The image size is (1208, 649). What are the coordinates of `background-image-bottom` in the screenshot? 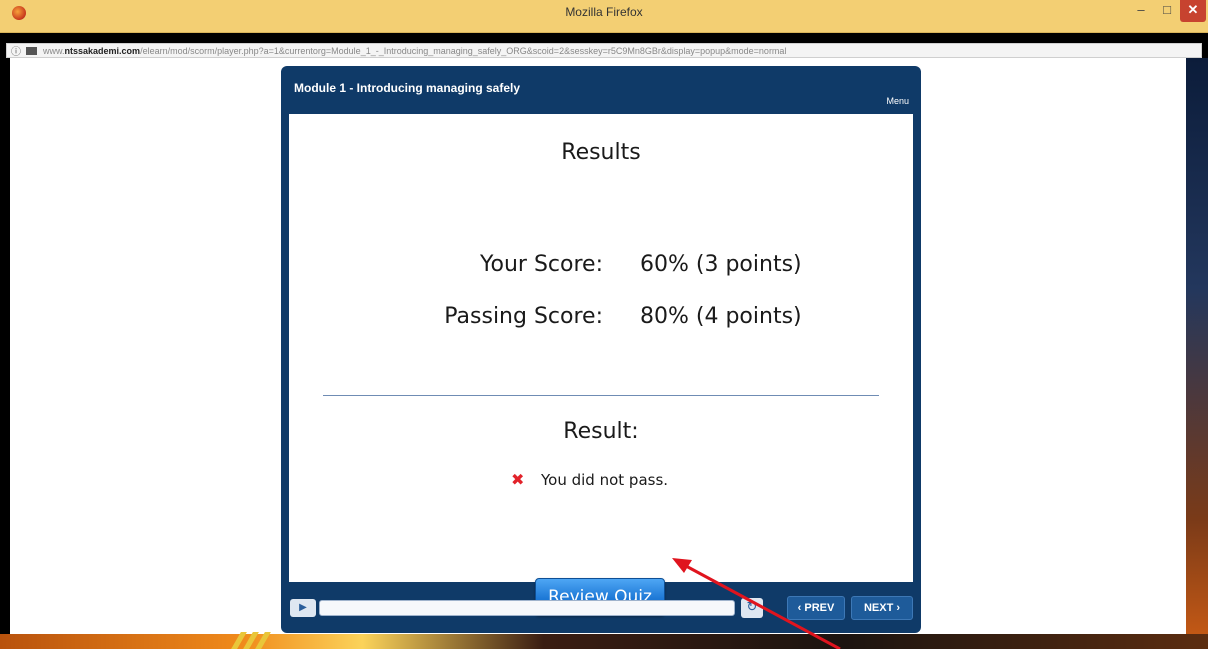 It's located at (604, 641).